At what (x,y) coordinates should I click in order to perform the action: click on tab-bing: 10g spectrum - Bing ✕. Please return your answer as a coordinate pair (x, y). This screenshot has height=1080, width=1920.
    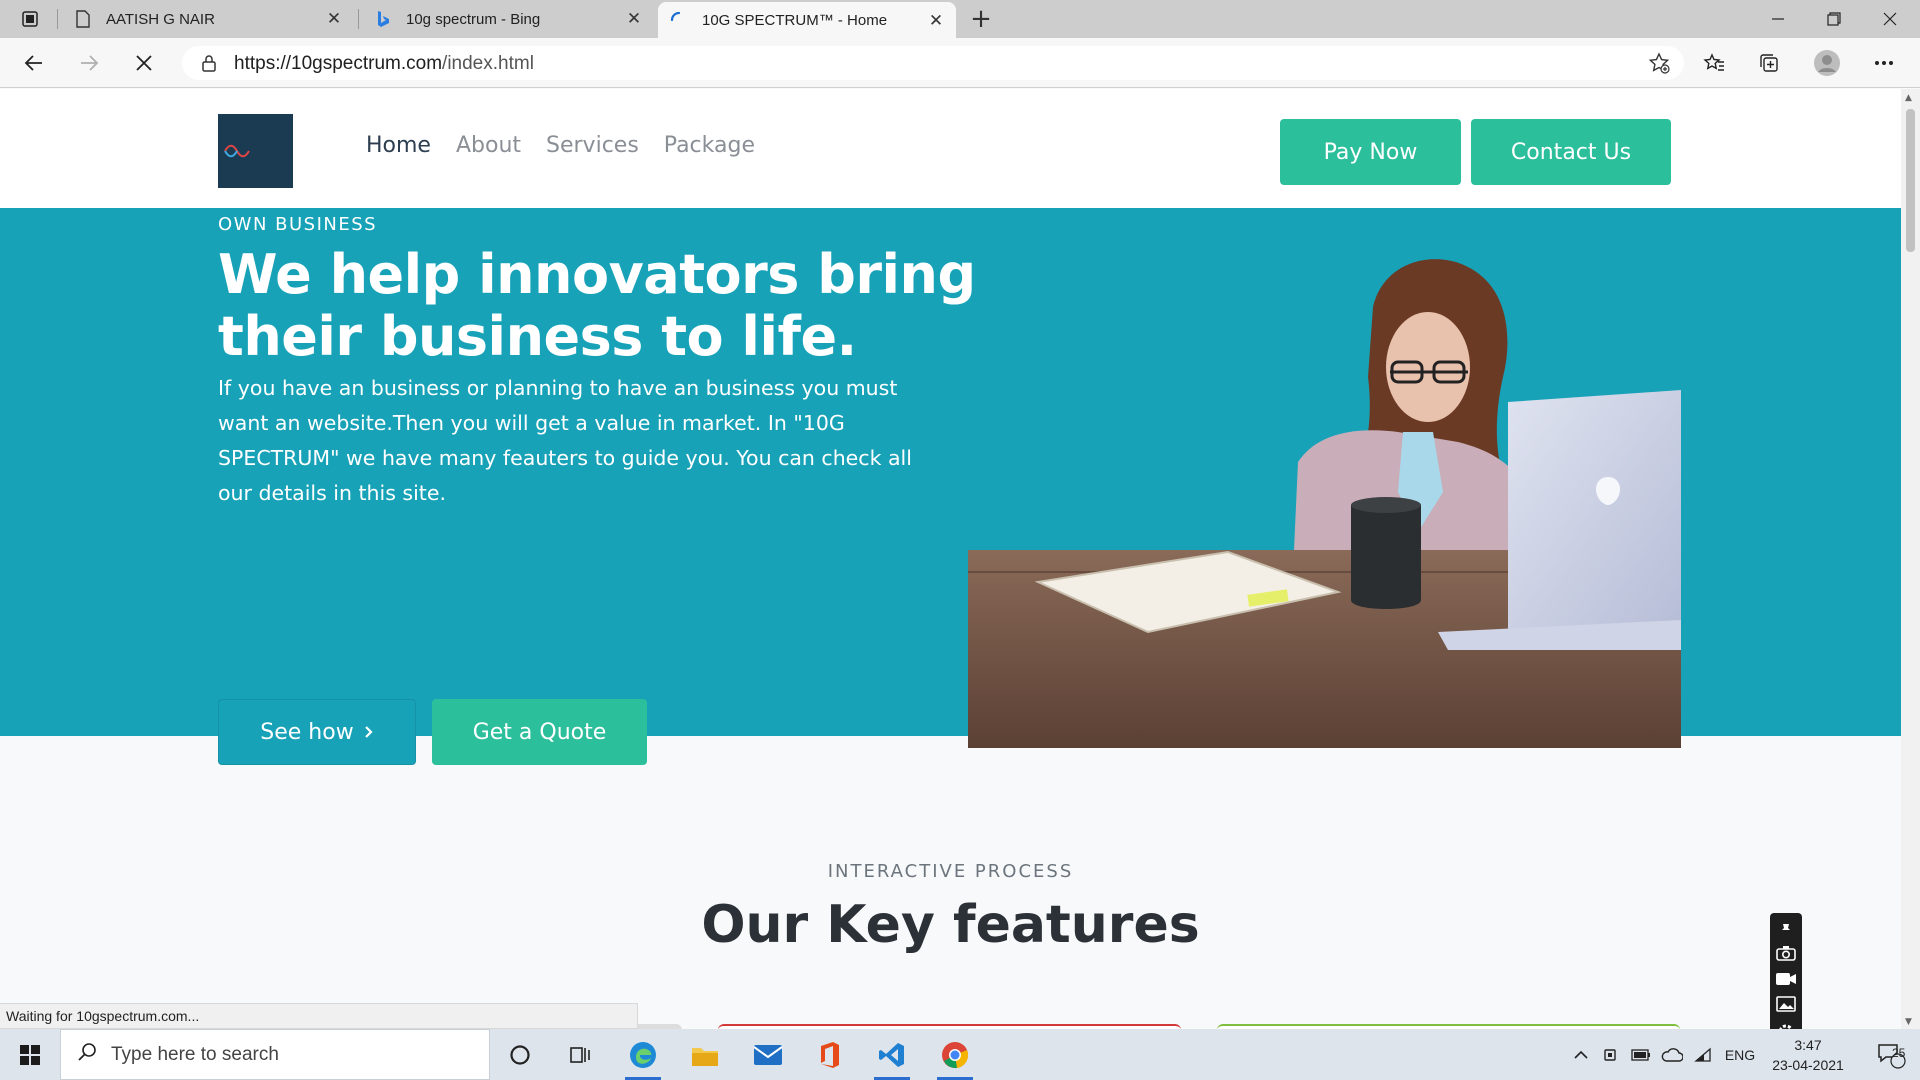
    Looking at the image, I should click on (508, 19).